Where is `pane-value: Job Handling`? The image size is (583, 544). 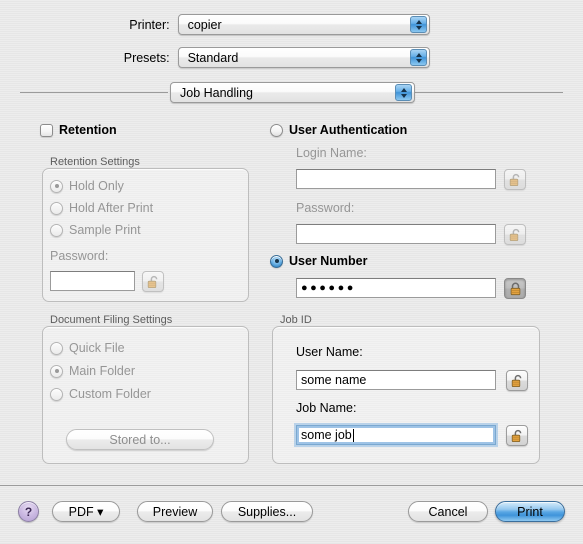
pane-value: Job Handling is located at coordinates (216, 92).